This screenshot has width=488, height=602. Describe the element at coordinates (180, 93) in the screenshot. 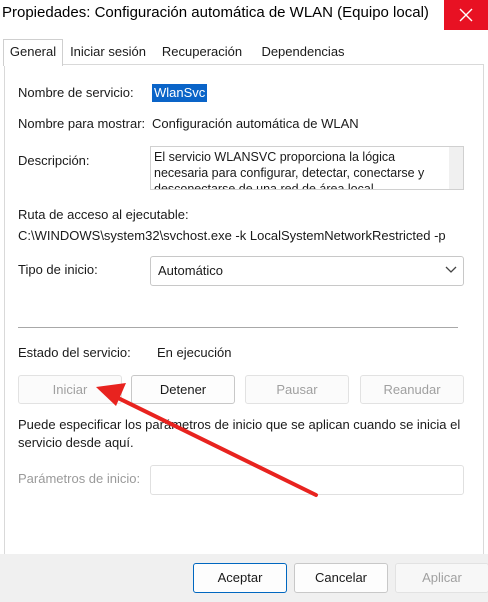

I see `service-name-value: WlanSvc` at that location.